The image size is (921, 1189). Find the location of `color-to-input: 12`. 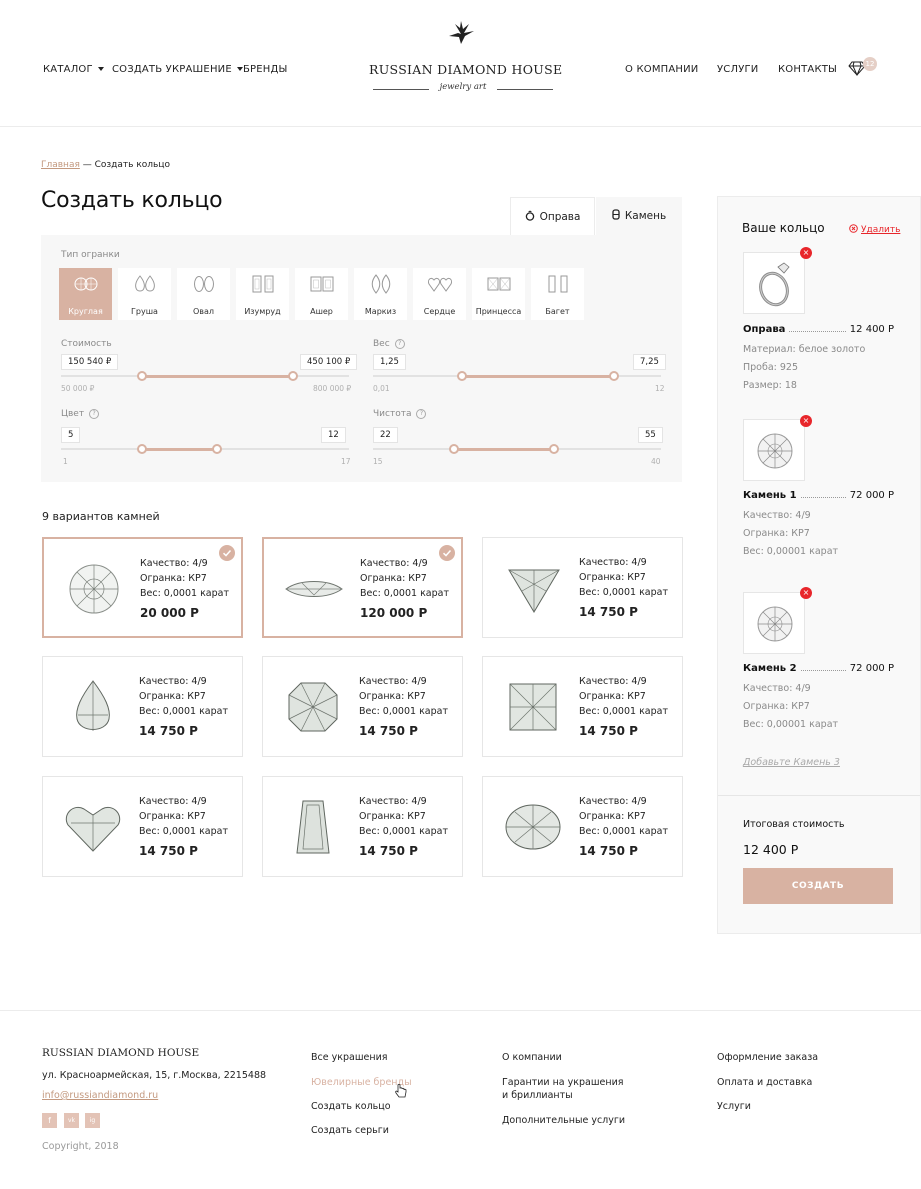

color-to-input: 12 is located at coordinates (333, 435).